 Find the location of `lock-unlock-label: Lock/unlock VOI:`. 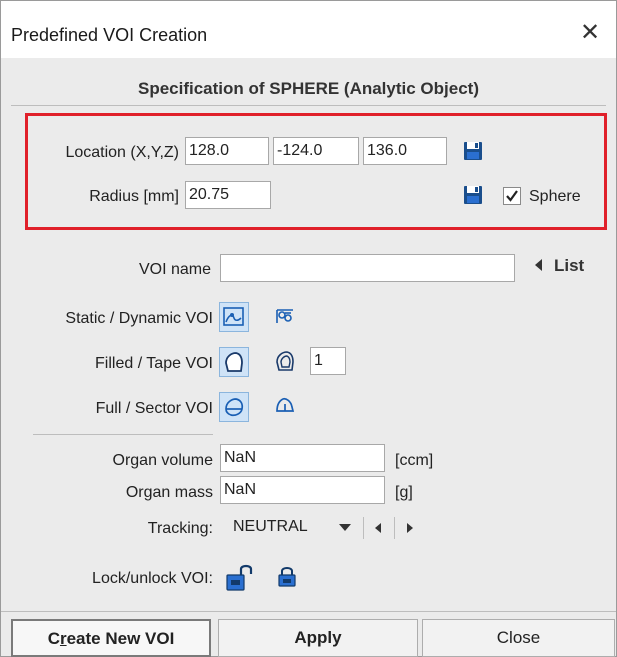

lock-unlock-label: Lock/unlock VOI: is located at coordinates (152, 578).